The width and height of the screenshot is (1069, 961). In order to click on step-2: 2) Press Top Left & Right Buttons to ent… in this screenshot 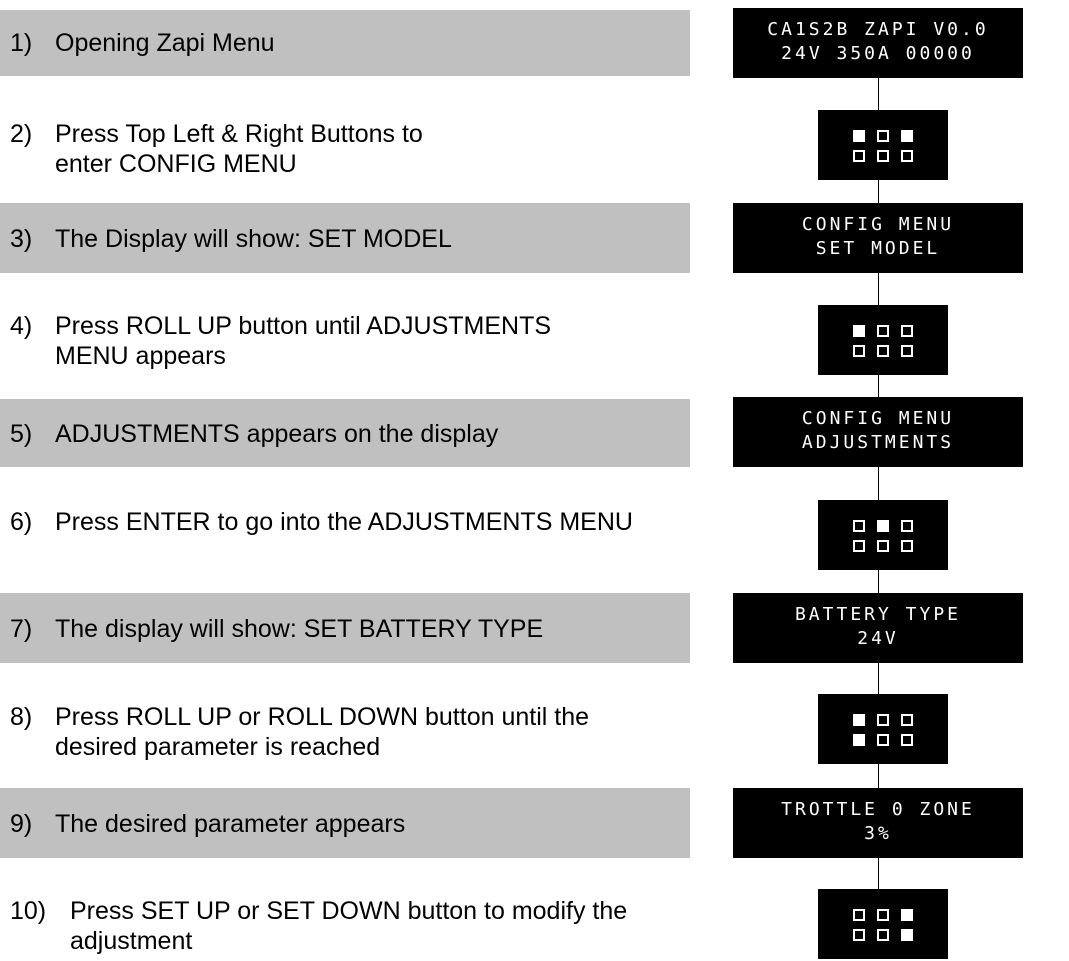, I will do `click(345, 144)`.